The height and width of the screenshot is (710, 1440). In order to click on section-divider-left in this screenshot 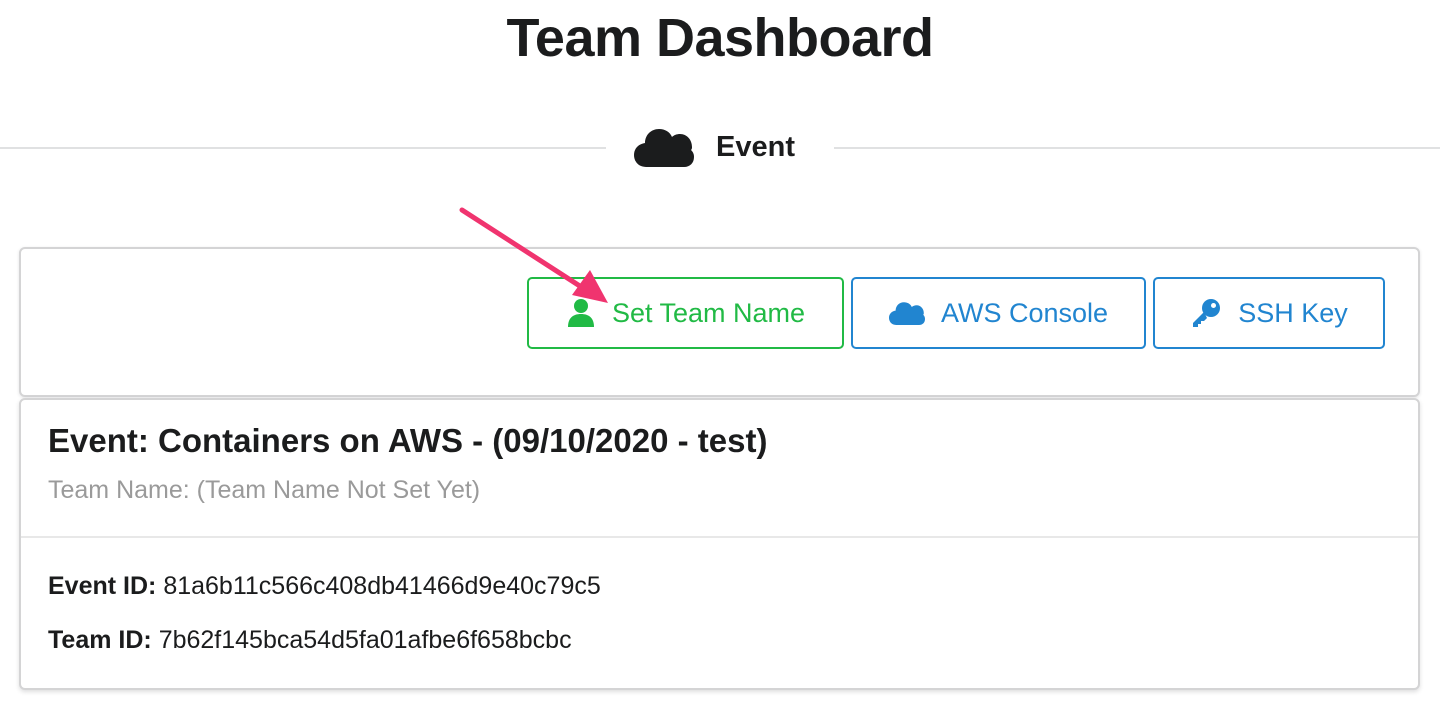, I will do `click(303, 148)`.